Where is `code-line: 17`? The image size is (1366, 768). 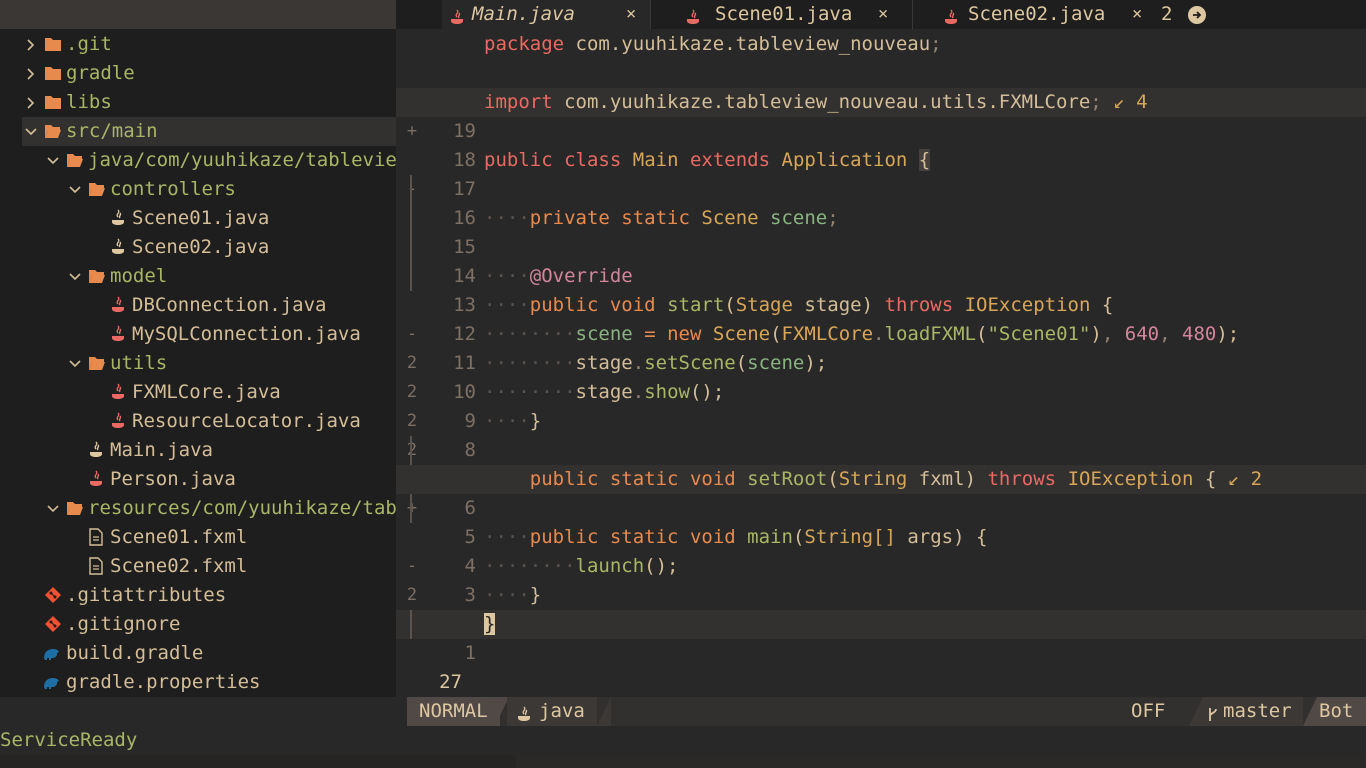 code-line: 17 is located at coordinates (881, 158).